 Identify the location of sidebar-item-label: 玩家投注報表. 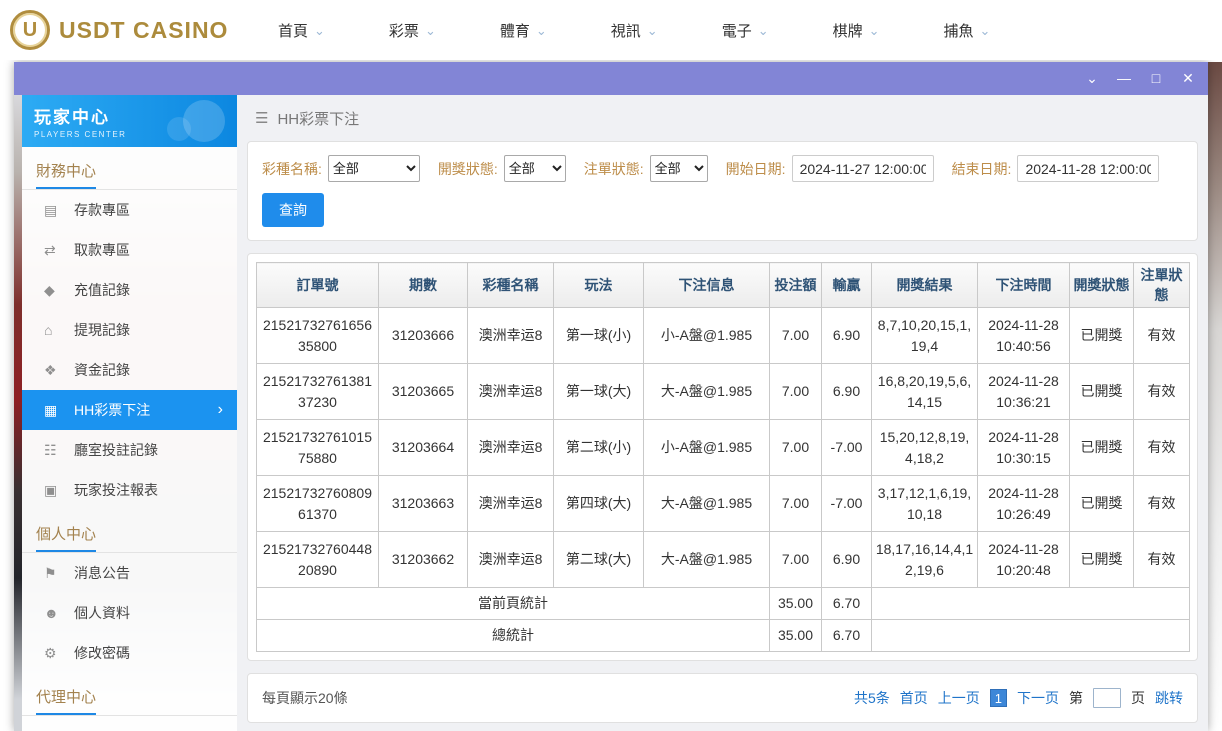
(116, 490).